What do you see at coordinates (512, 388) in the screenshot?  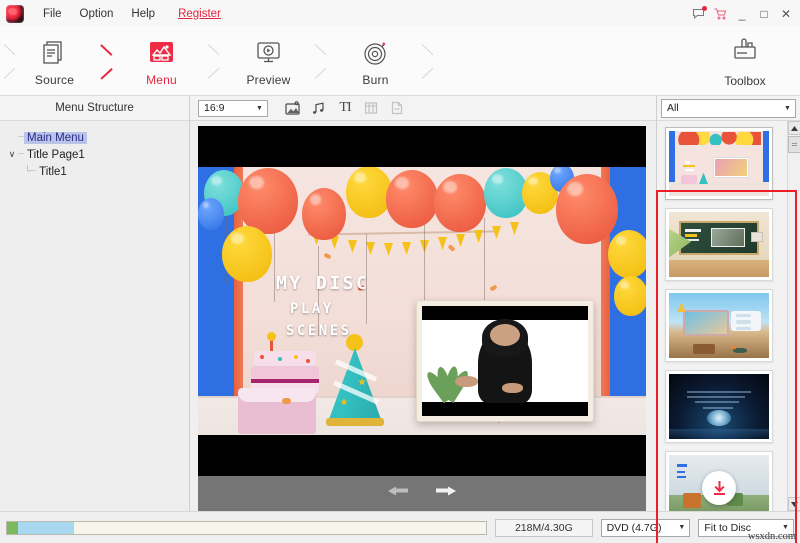 I see `person-hand-right` at bounding box center [512, 388].